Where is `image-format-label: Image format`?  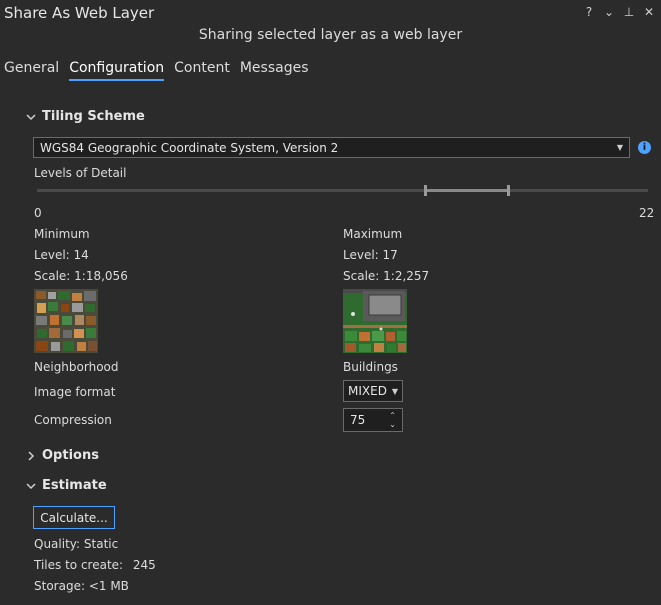 image-format-label: Image format is located at coordinates (75, 392).